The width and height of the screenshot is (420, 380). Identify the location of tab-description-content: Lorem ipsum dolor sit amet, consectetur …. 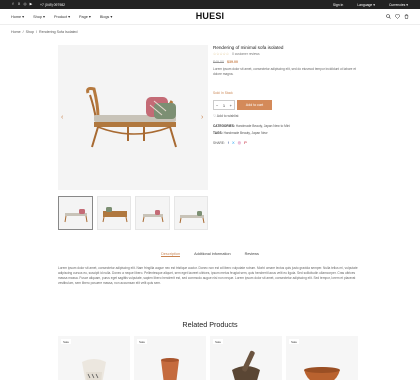
(208, 275).